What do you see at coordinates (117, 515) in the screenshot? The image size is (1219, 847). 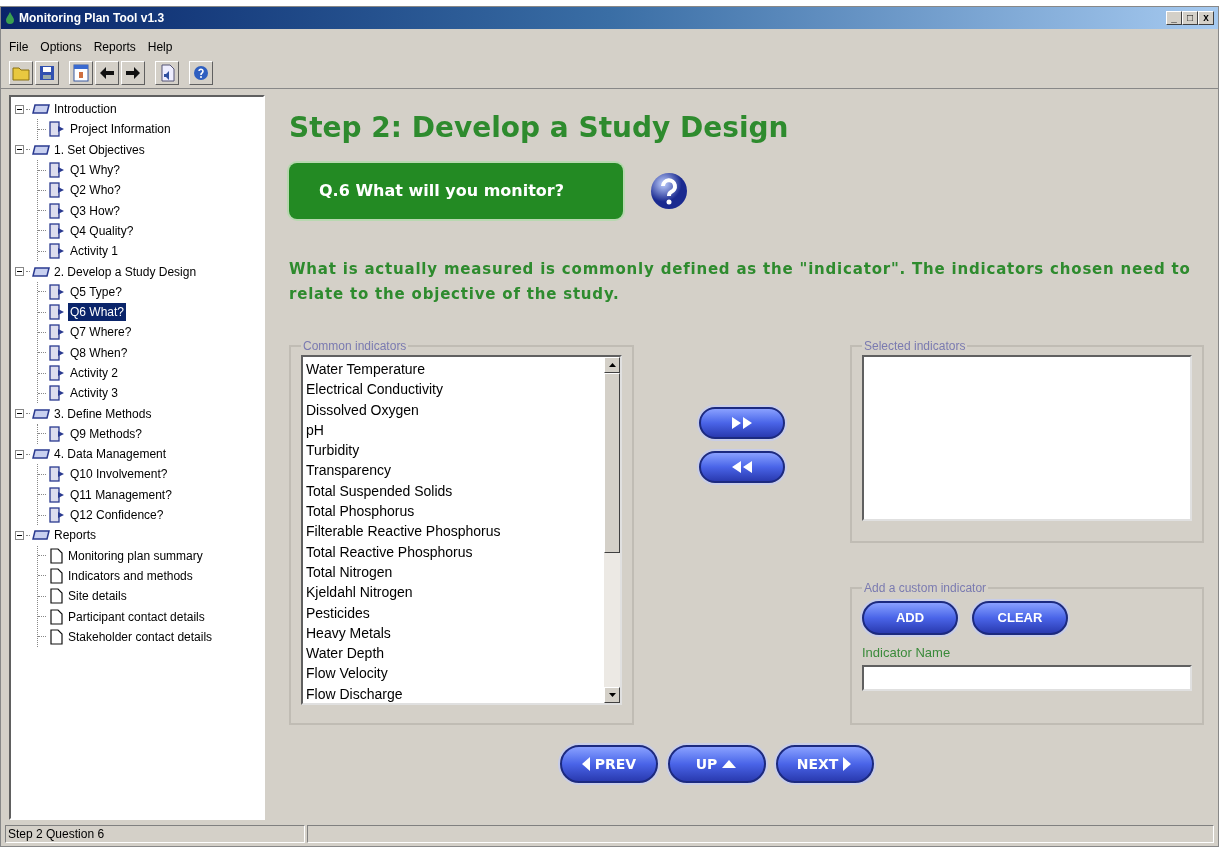 I see `tree-item: Q12 Confidence?` at bounding box center [117, 515].